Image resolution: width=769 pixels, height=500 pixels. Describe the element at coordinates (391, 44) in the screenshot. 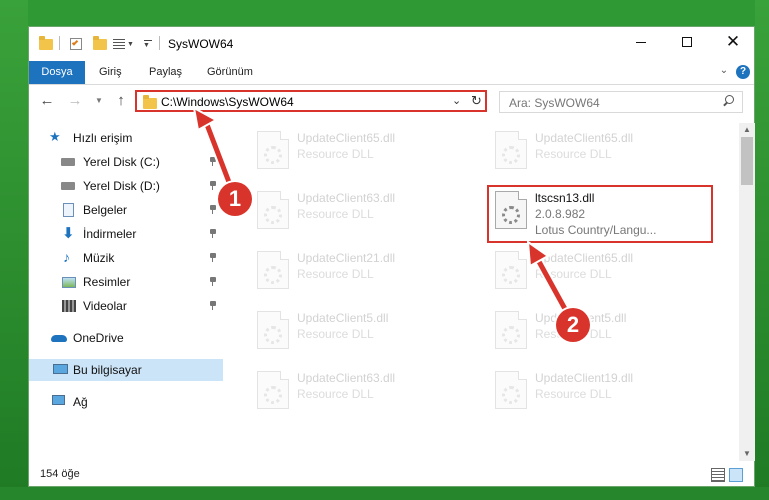

I see `title-bar: ▼ ▼ SysWOW64 ✕` at that location.